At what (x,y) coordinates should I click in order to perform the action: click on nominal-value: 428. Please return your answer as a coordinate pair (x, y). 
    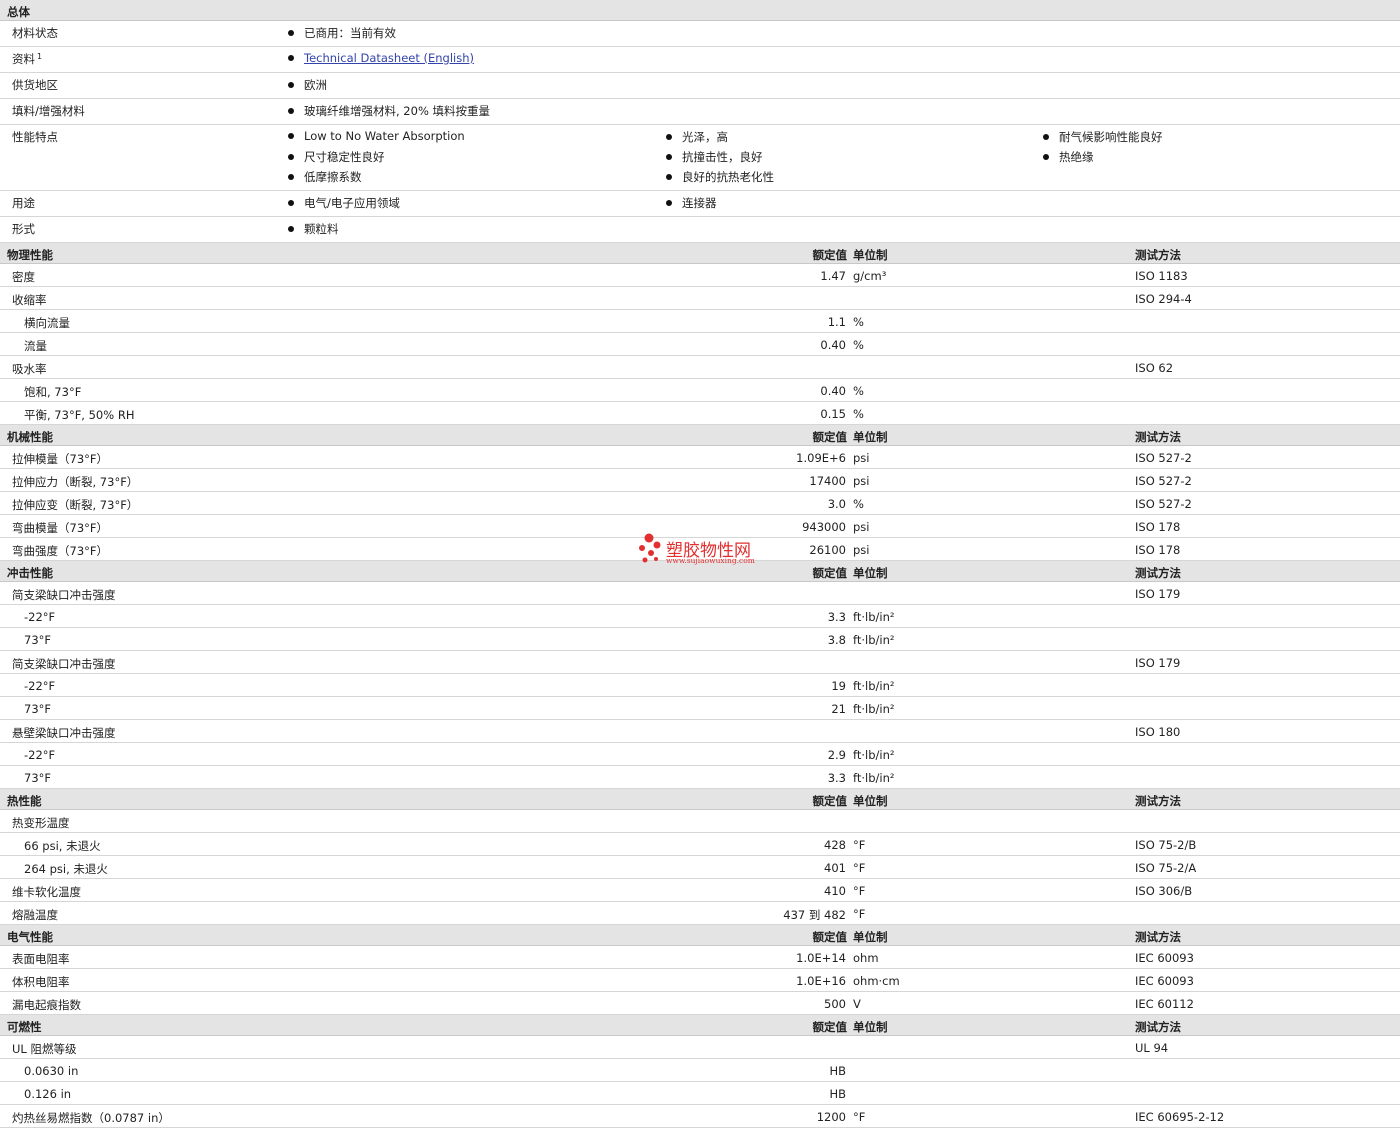
    Looking at the image, I should click on (835, 845).